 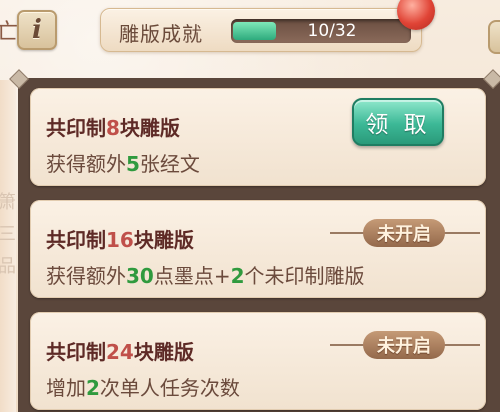 I want to click on side-char: 箫, so click(x=8, y=202).